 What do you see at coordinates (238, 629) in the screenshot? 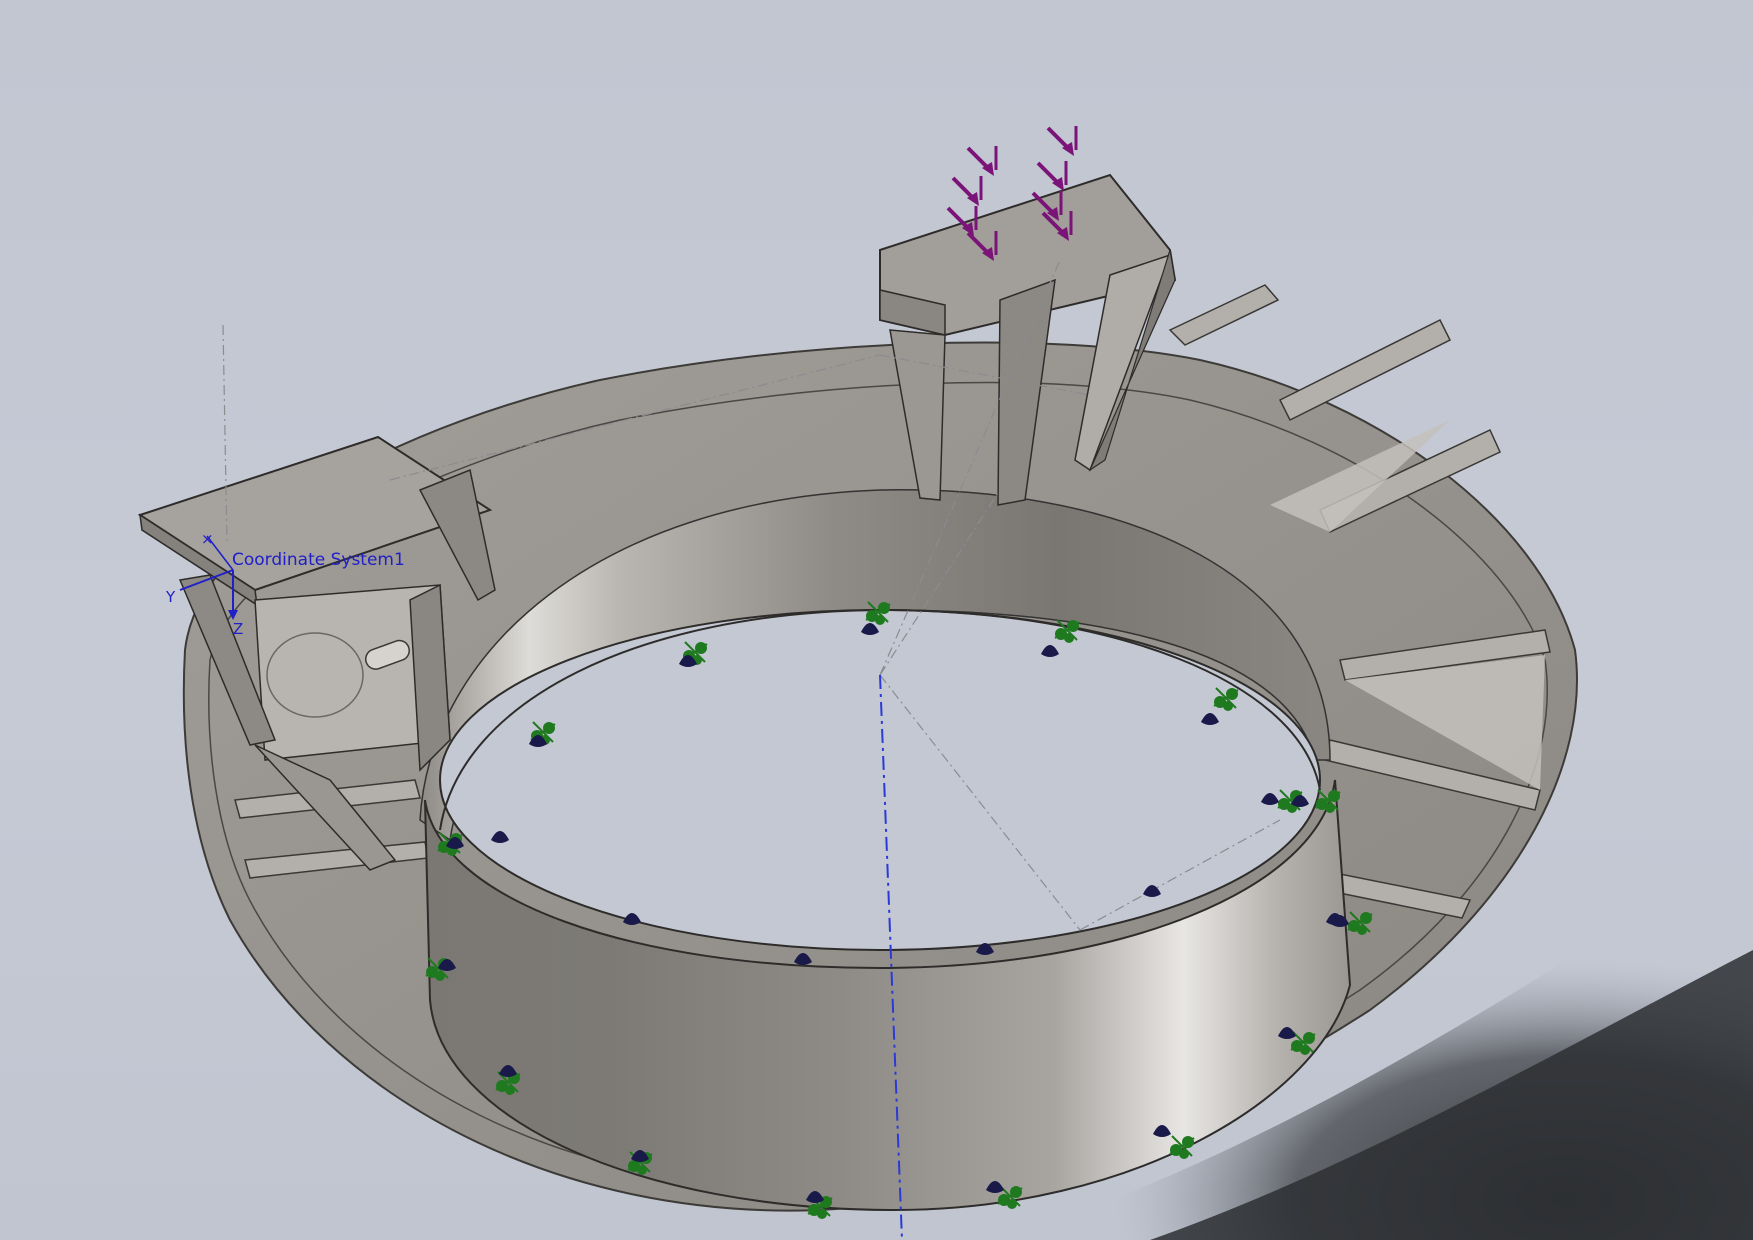
I see `axis-z-label: Z` at bounding box center [238, 629].